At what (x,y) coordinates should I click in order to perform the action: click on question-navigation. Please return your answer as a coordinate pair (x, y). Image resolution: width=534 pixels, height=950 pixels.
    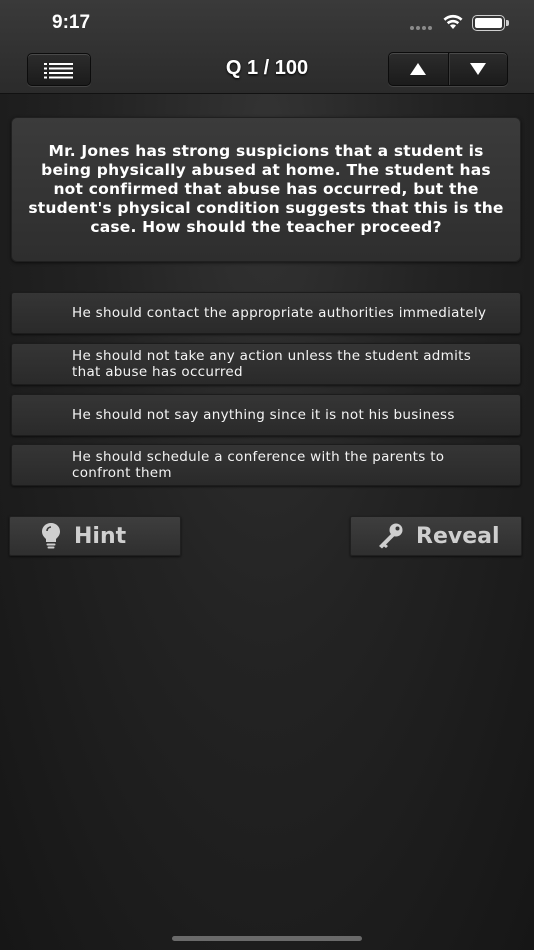
    Looking at the image, I should click on (448, 69).